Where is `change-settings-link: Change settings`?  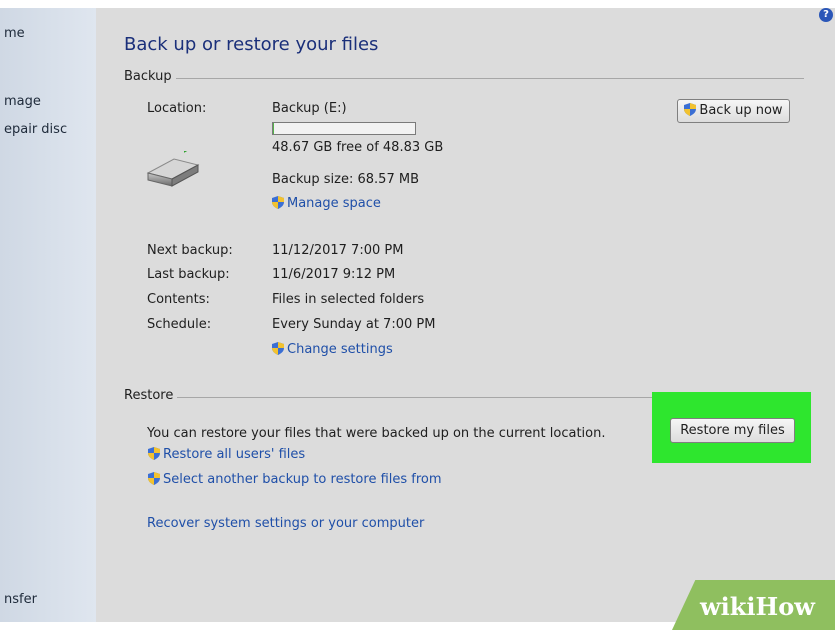 change-settings-link: Change settings is located at coordinates (332, 349).